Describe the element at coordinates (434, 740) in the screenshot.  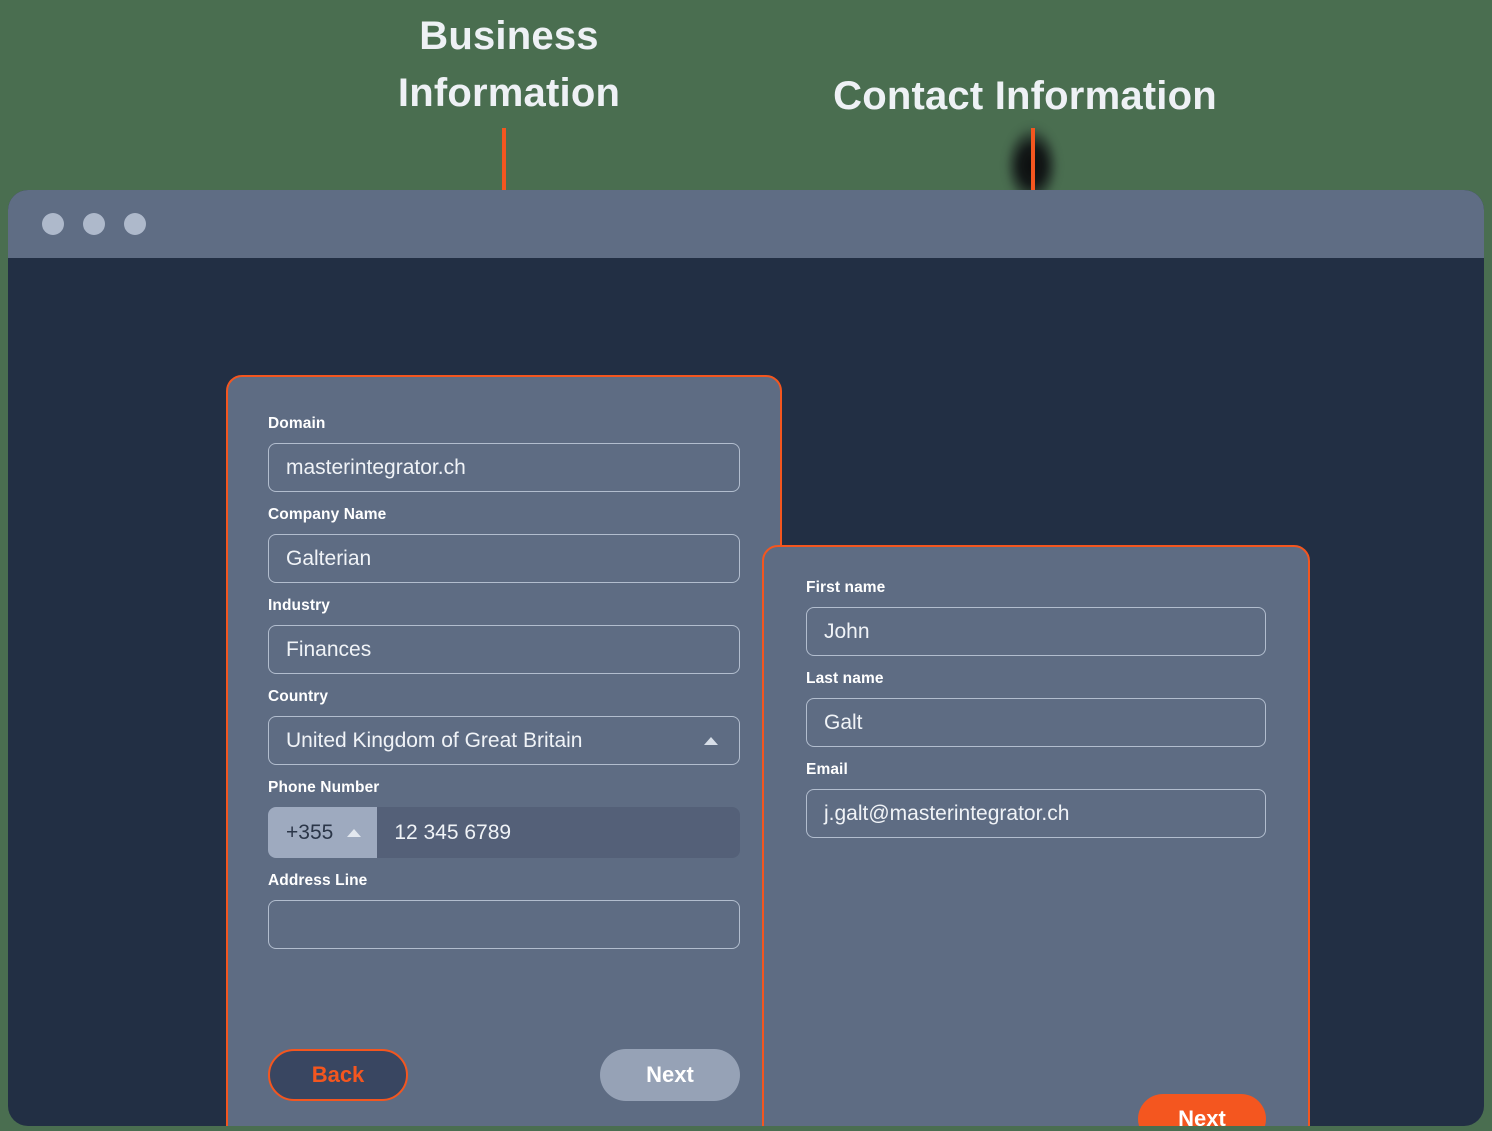
I see `country-select-value: United Kingdom of Great Britain` at that location.